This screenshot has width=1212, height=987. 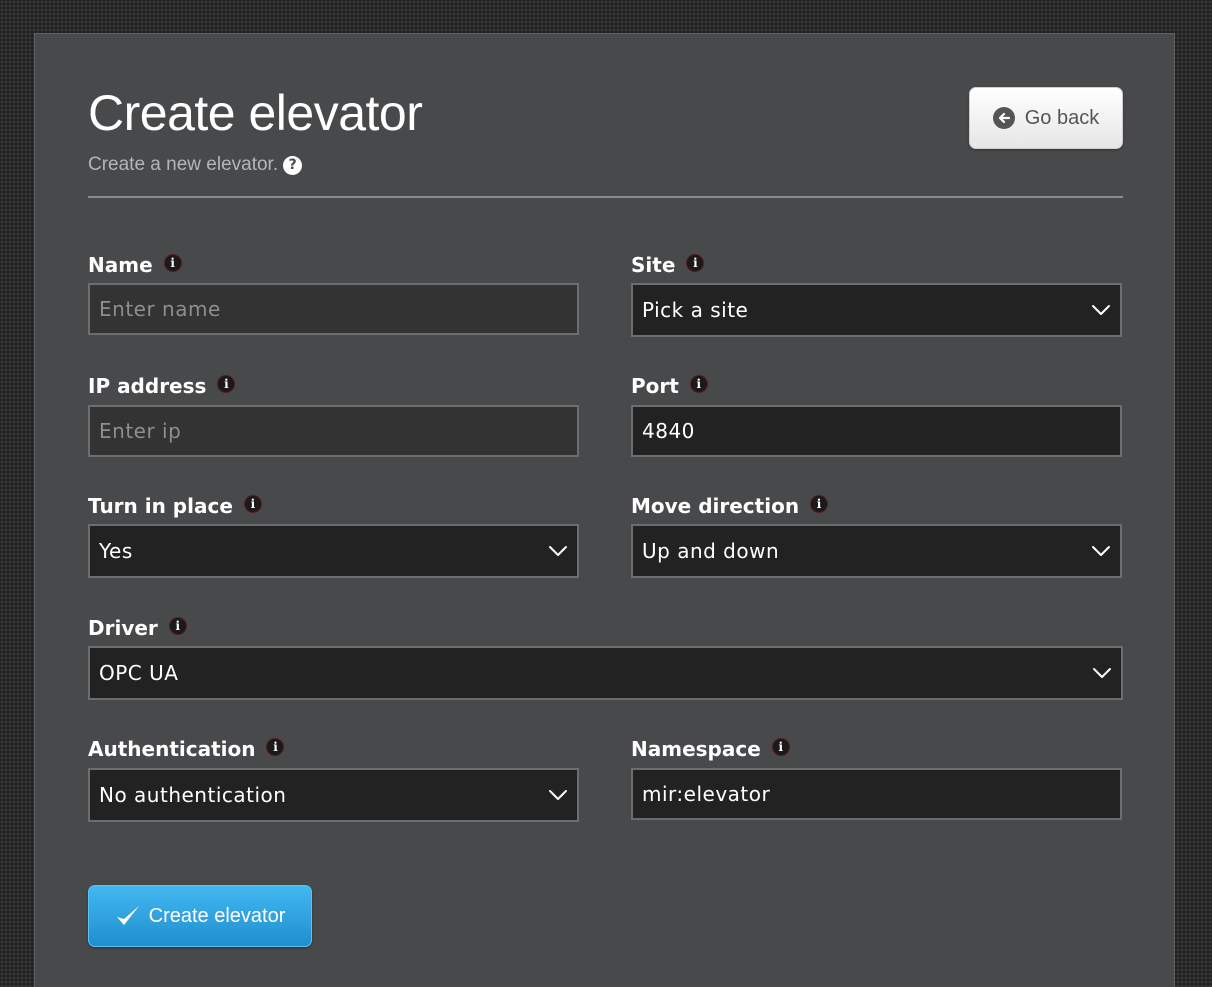 I want to click on driver-value: OPC UA, so click(x=139, y=673).